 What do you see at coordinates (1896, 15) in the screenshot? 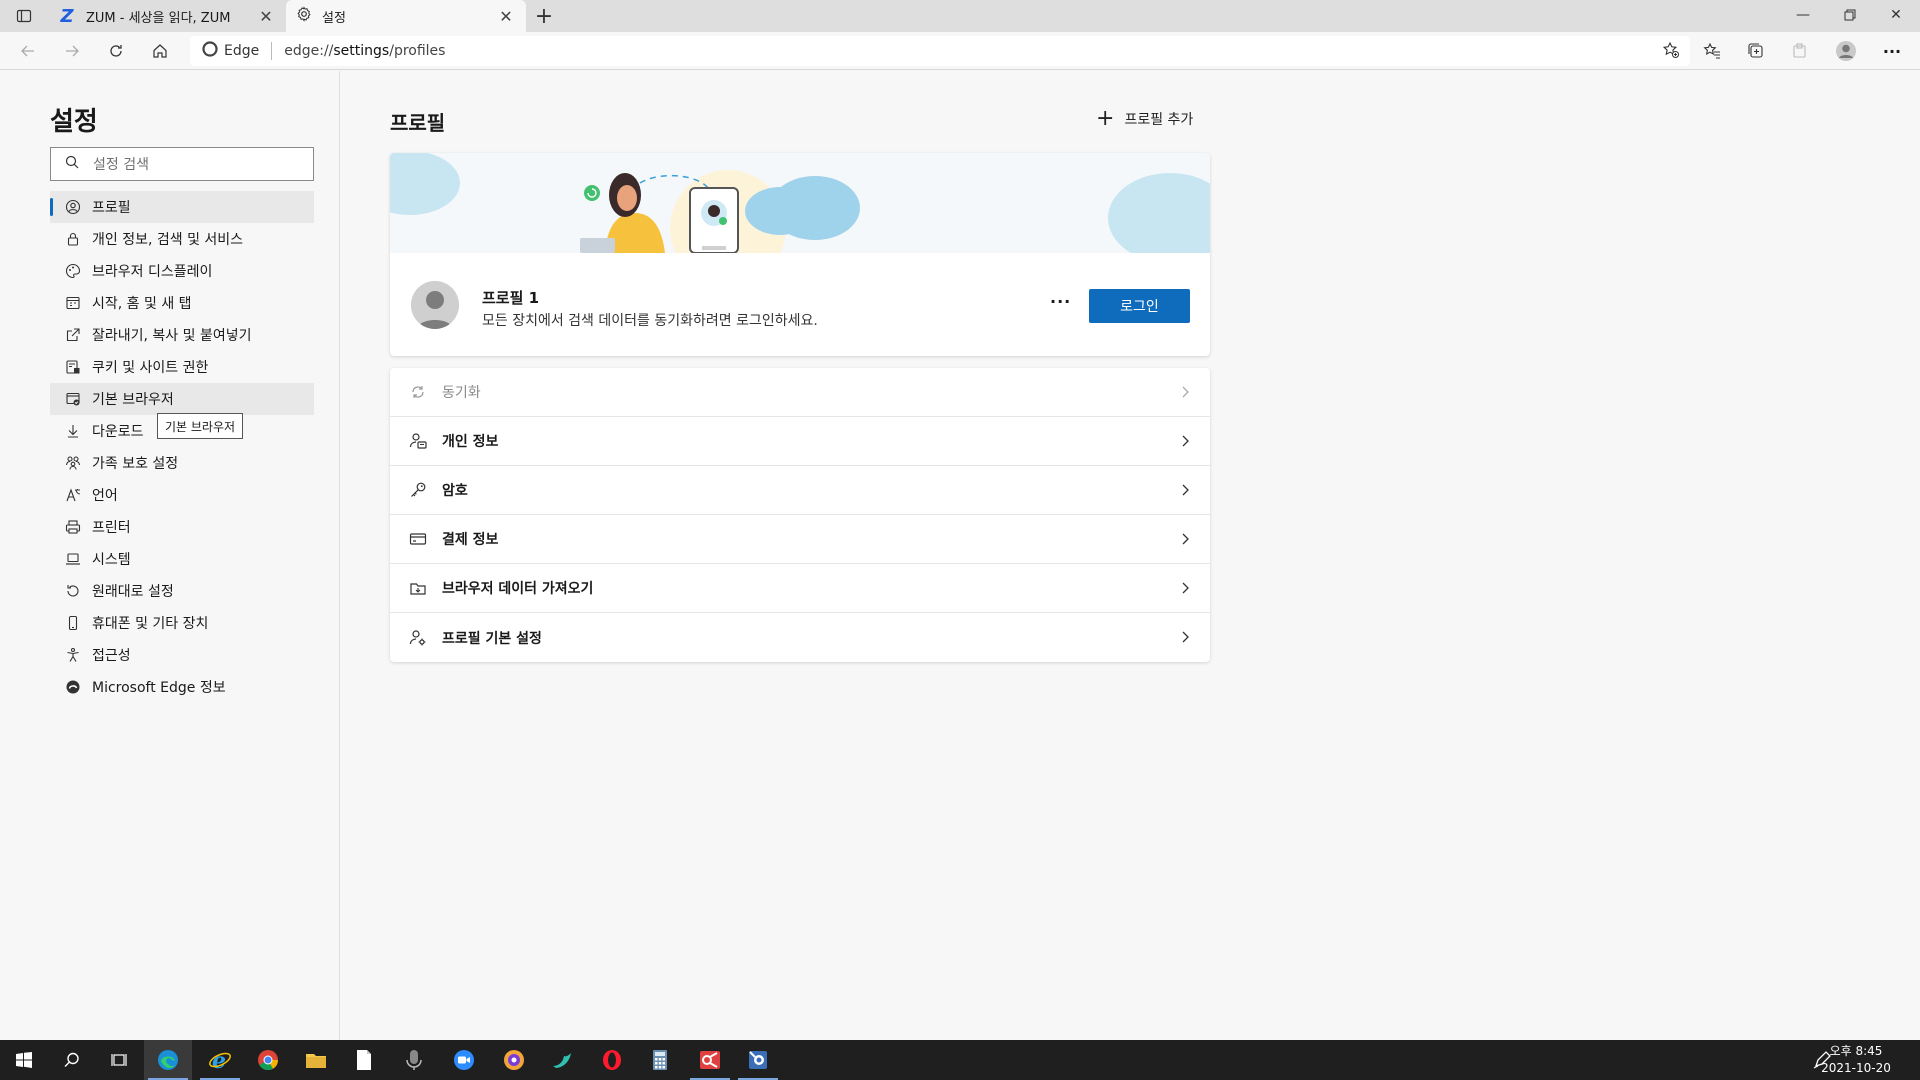
I see `window-close-icon: ✕` at bounding box center [1896, 15].